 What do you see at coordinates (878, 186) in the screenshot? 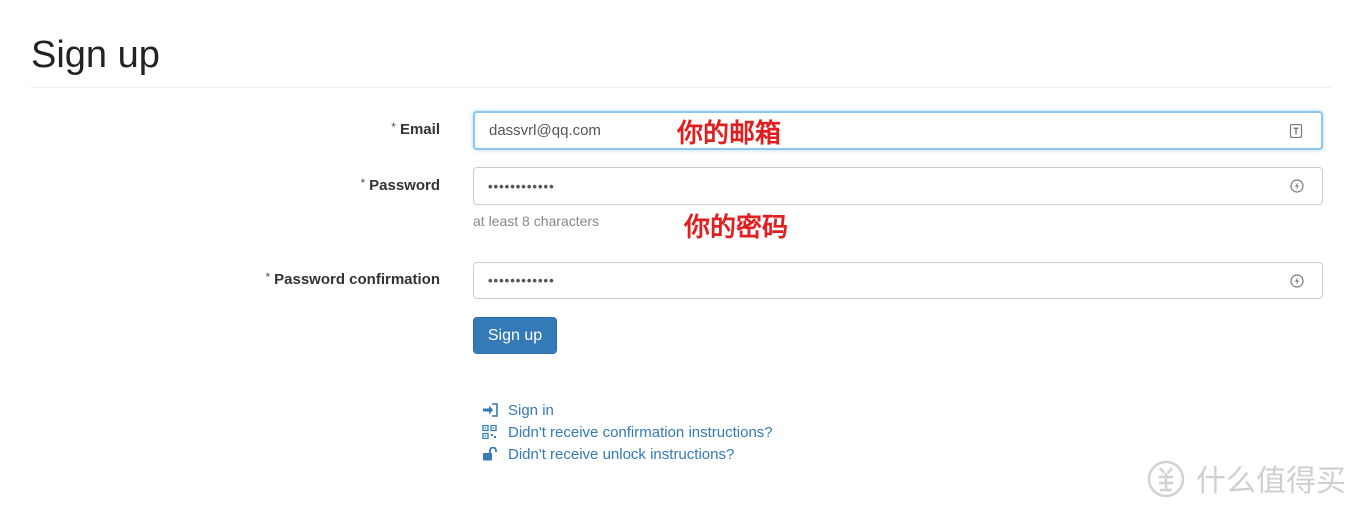
I see `password-field` at bounding box center [878, 186].